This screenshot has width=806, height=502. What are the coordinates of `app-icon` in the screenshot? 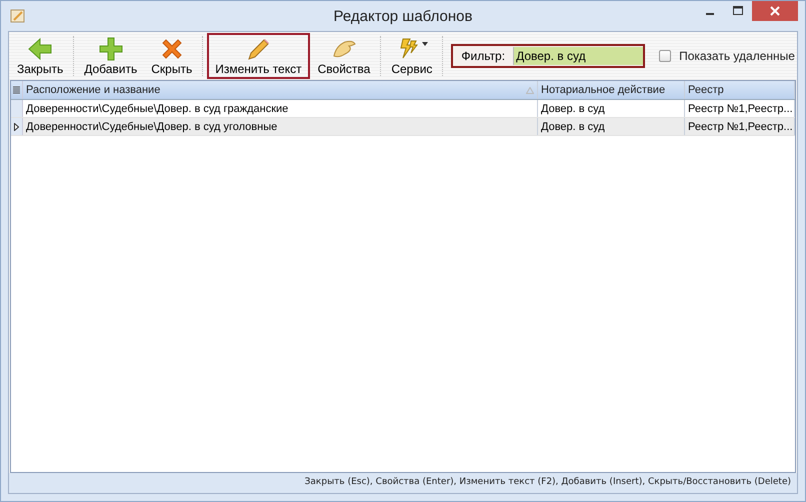 It's located at (18, 16).